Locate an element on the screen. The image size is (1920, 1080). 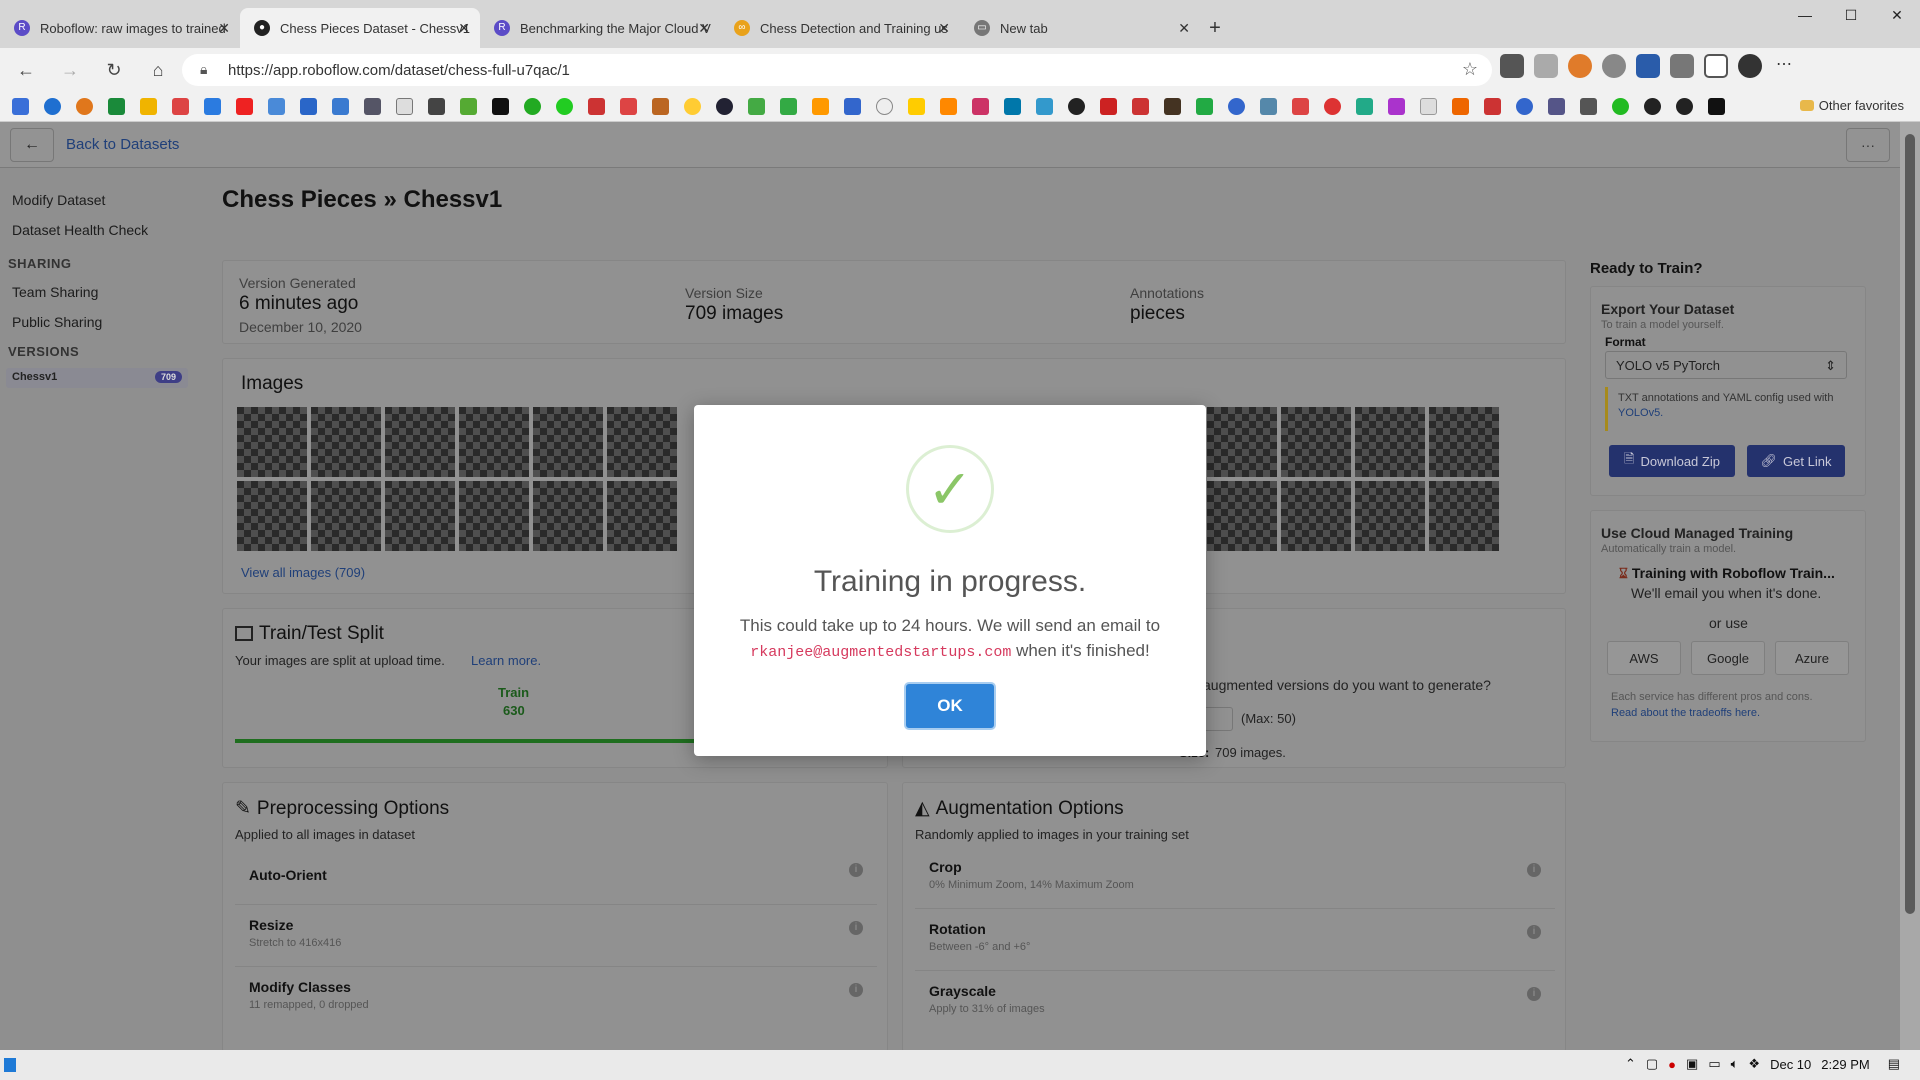
sidebar-item-team-sharing: Team Sharing is located at coordinates (55, 292).